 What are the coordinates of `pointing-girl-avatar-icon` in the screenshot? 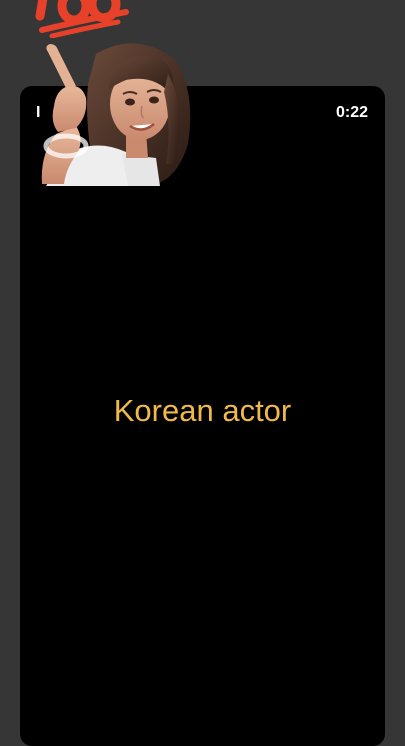 It's located at (116, 115).